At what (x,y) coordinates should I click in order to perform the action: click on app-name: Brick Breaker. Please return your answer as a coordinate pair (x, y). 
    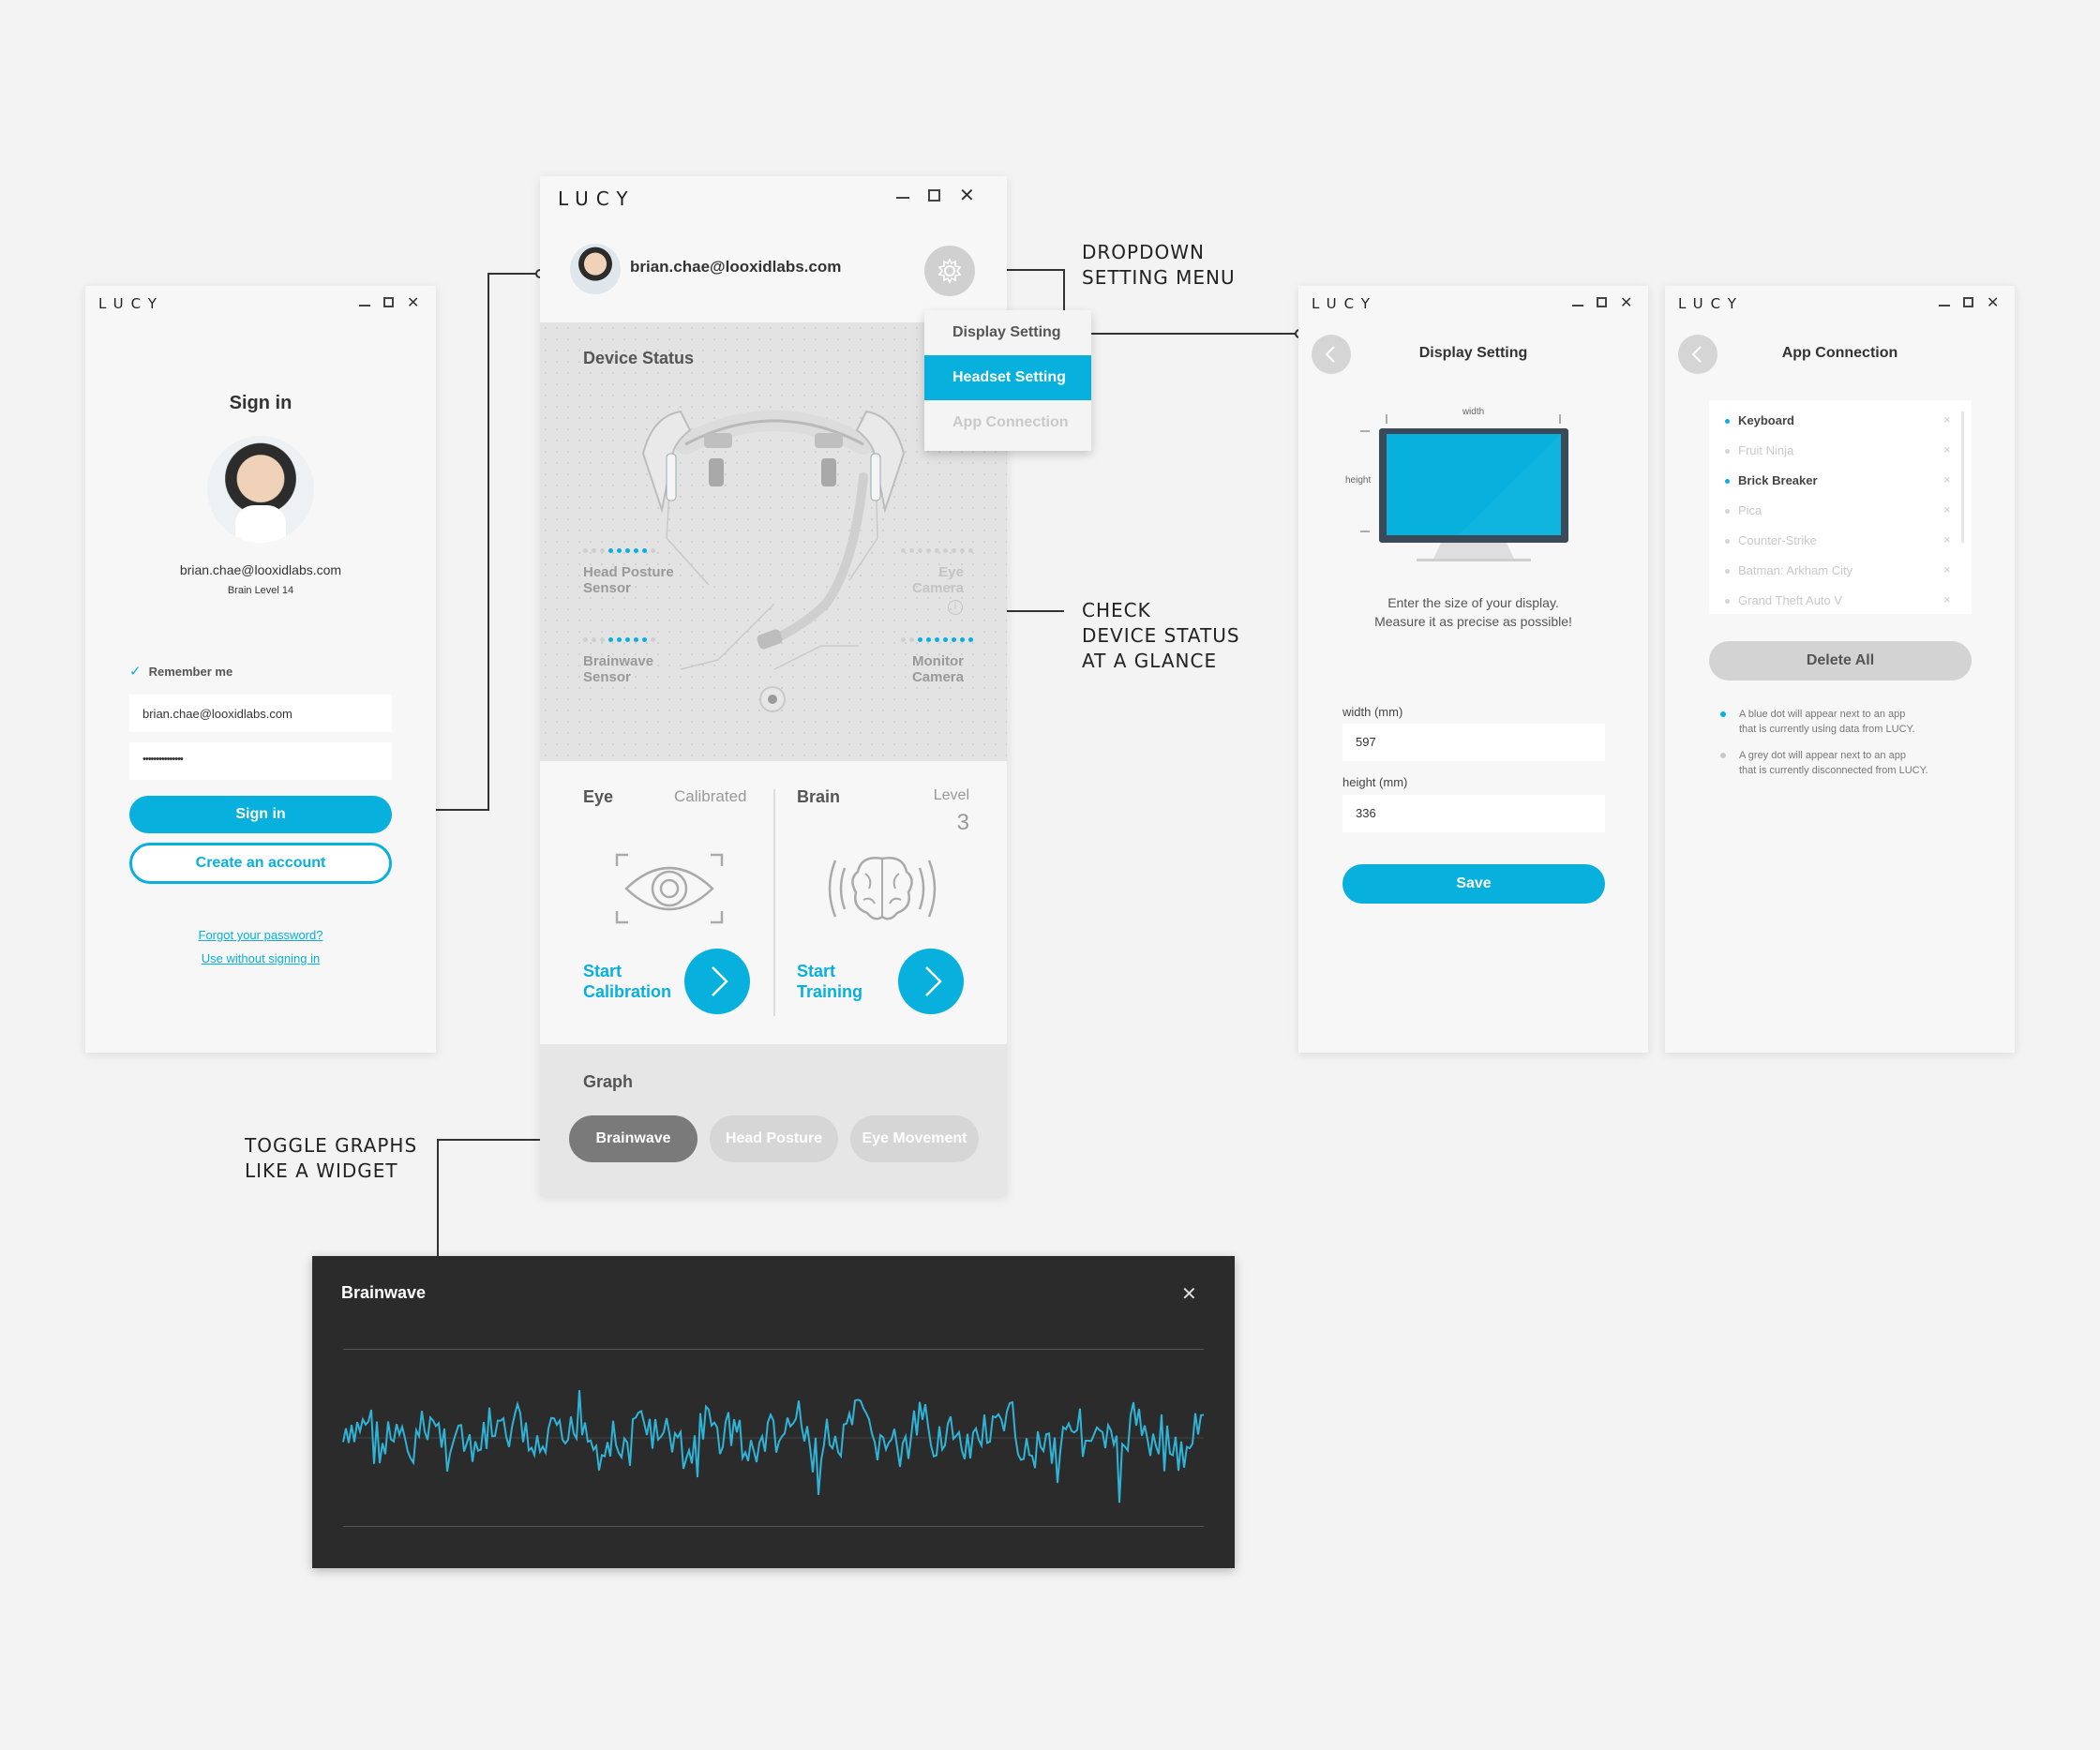
    Looking at the image, I should click on (1778, 480).